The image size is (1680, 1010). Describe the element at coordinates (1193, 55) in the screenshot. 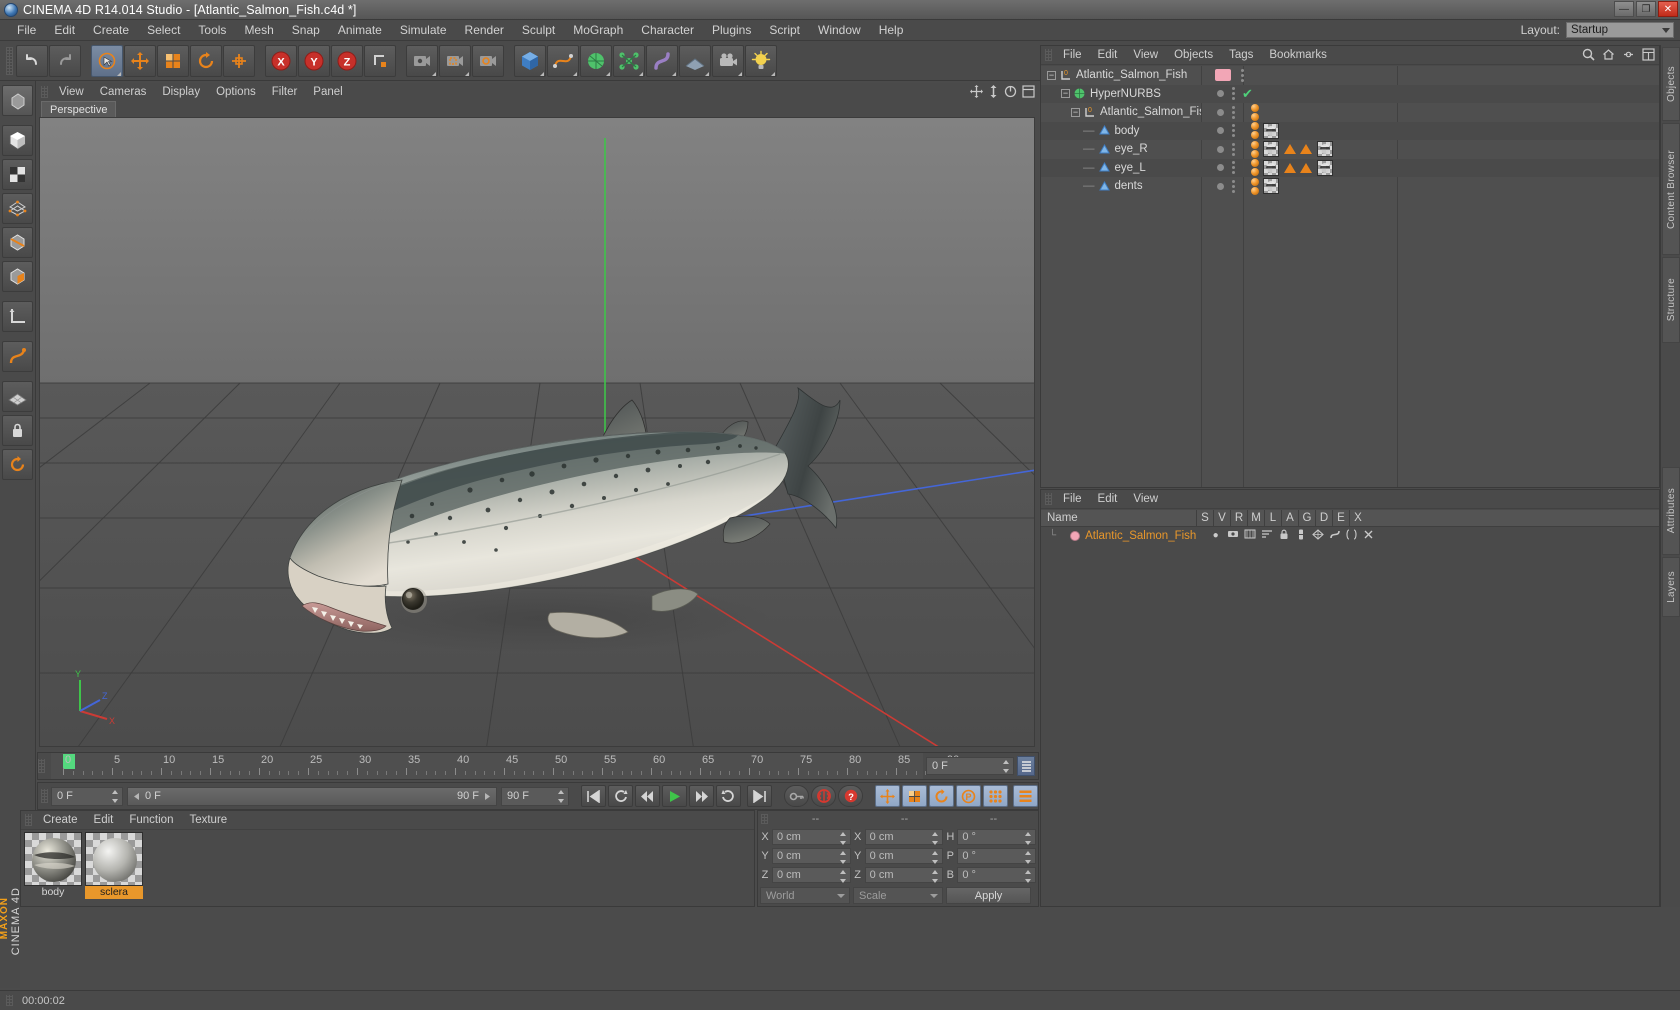

I see `om-menu-objects: Objects` at that location.